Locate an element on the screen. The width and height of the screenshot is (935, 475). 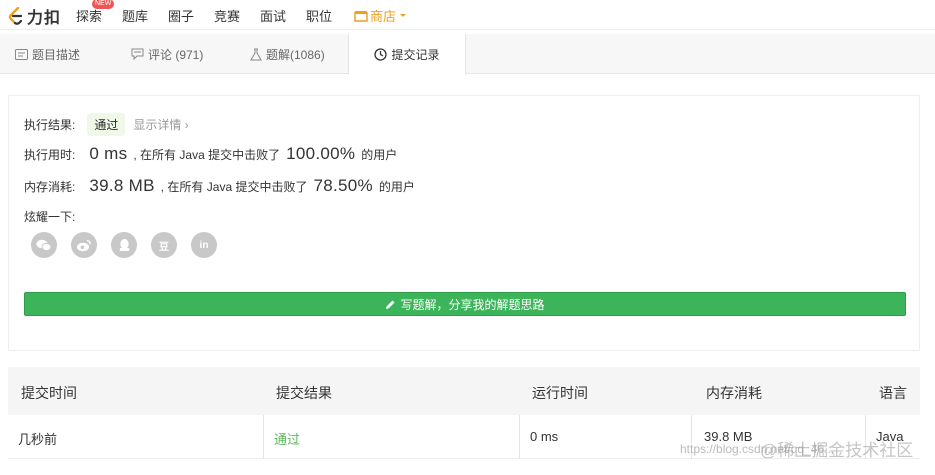
nav-item-jobs: 职位 is located at coordinates (319, 15).